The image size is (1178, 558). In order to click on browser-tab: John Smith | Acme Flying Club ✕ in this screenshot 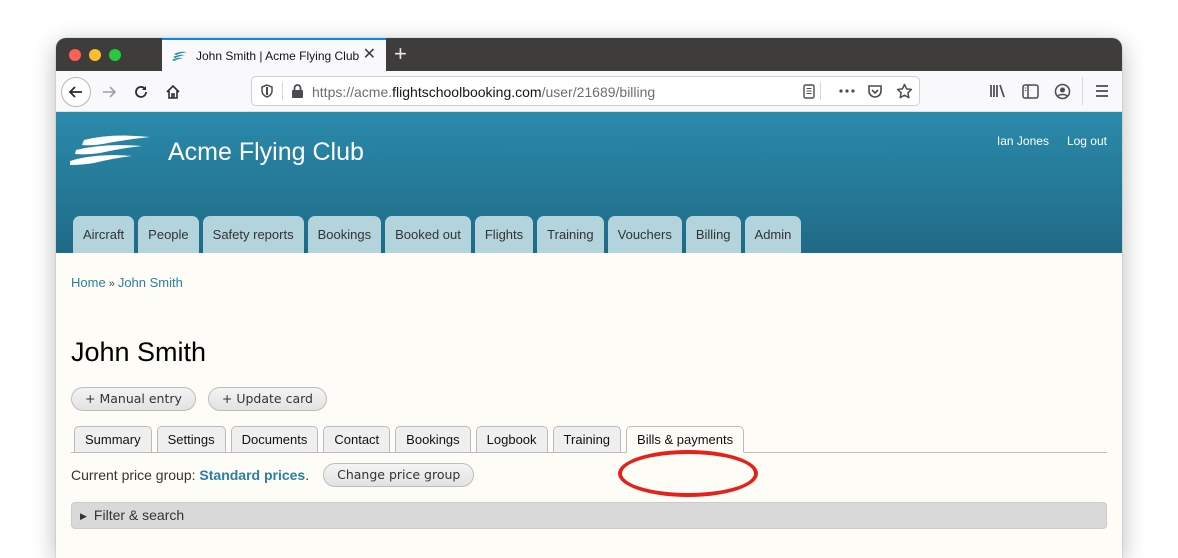, I will do `click(274, 54)`.